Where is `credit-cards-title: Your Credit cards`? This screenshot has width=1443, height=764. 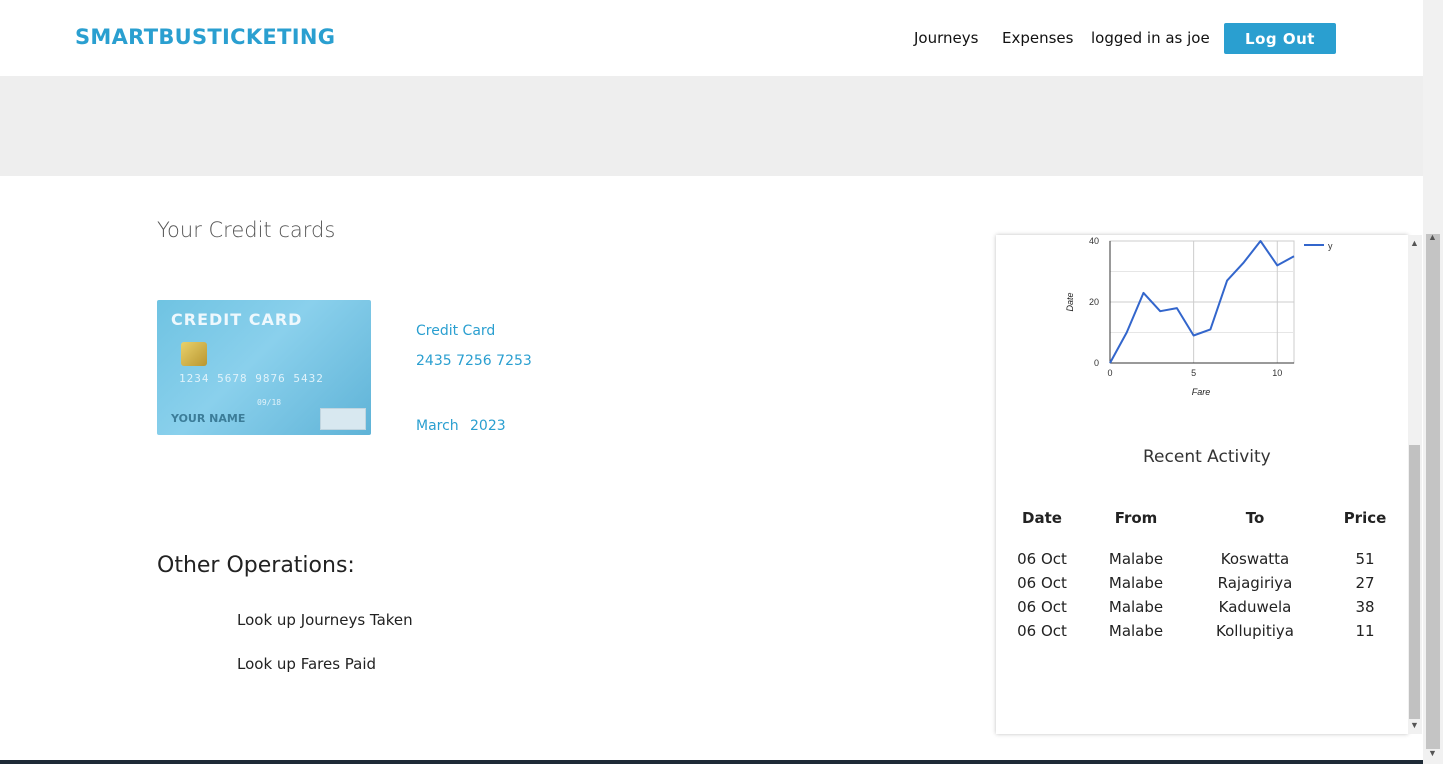 credit-cards-title: Your Credit cards is located at coordinates (246, 230).